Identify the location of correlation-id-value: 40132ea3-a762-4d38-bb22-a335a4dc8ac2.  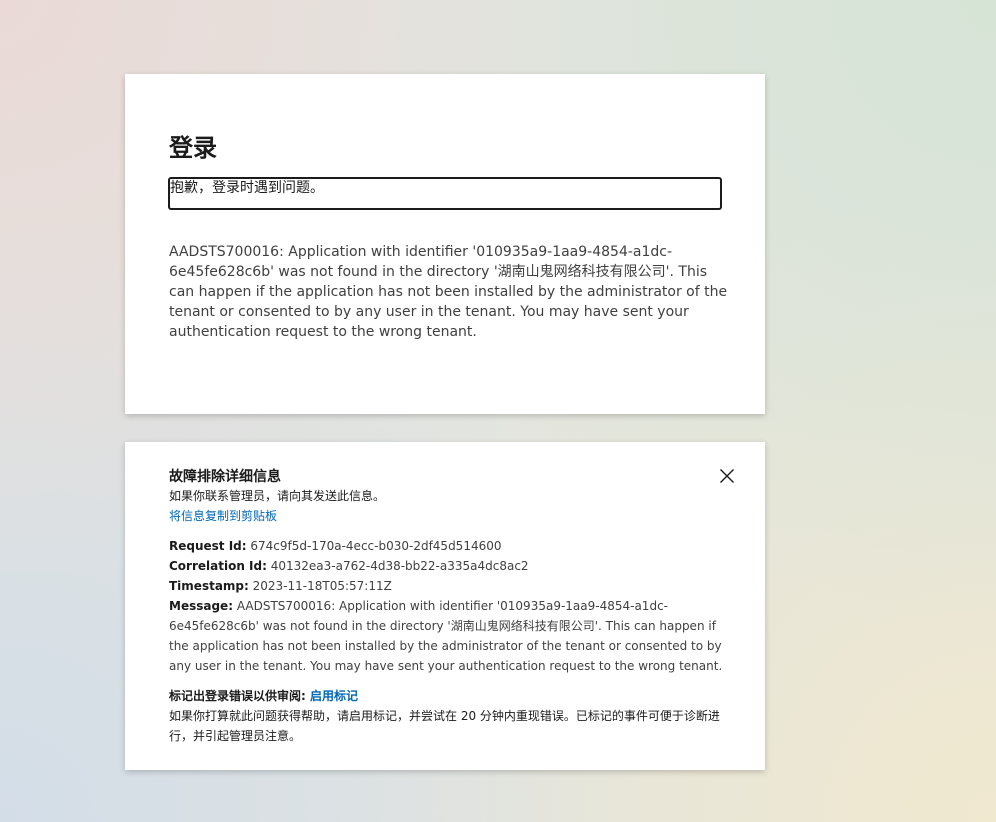
(399, 566).